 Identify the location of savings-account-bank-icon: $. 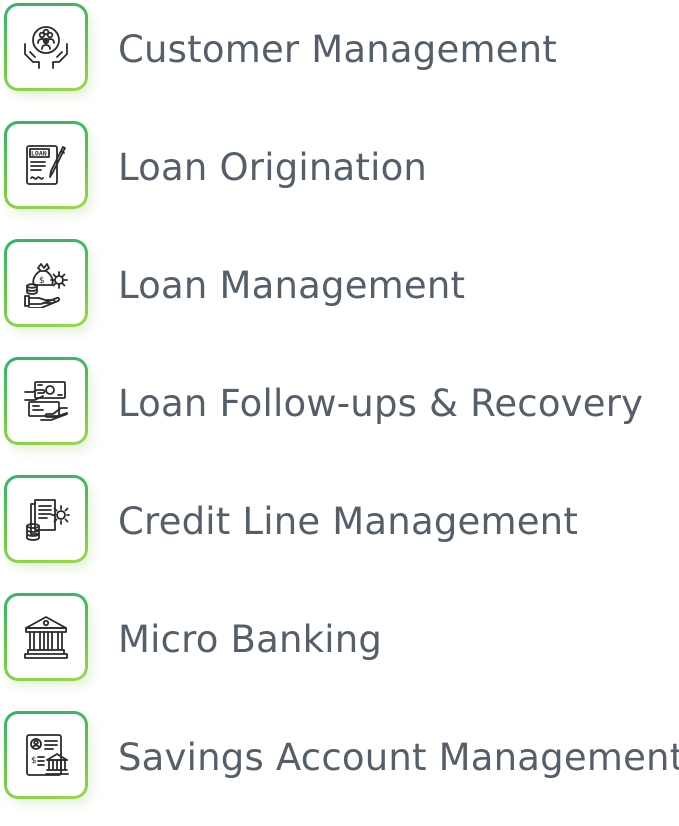
(47, 755).